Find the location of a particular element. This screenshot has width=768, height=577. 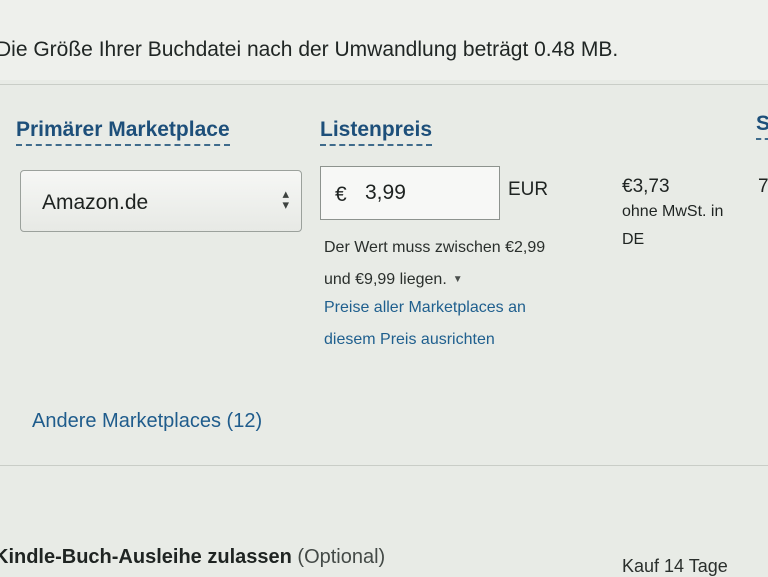

marketplace-select: Amazon.de ▴ ▾ is located at coordinates (161, 201).